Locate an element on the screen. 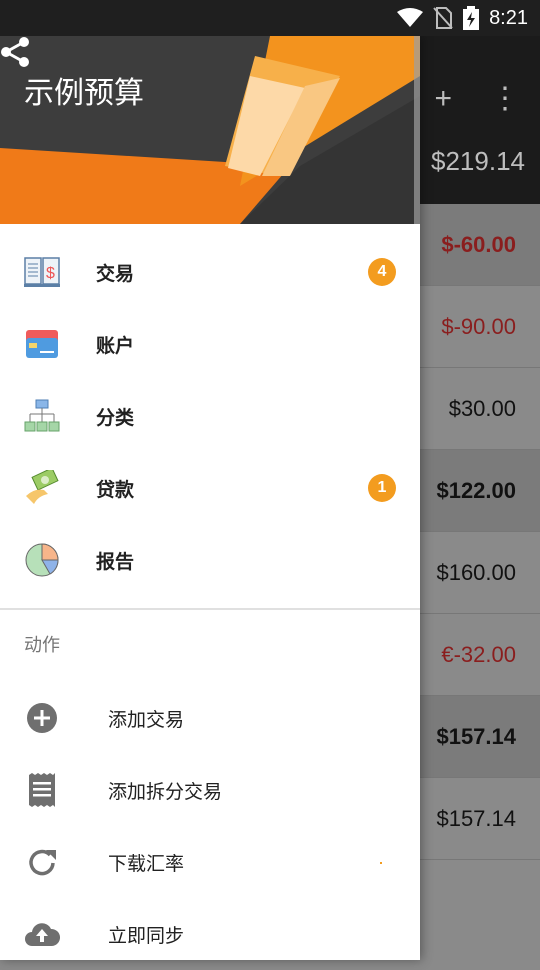 The image size is (540, 970). transaction-amount: $-60.00 is located at coordinates (478, 244).